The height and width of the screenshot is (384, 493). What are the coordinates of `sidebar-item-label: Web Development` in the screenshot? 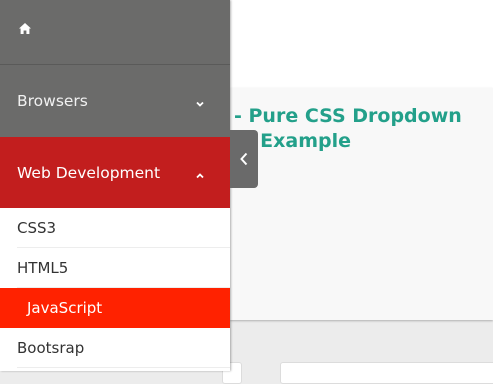 It's located at (89, 173).